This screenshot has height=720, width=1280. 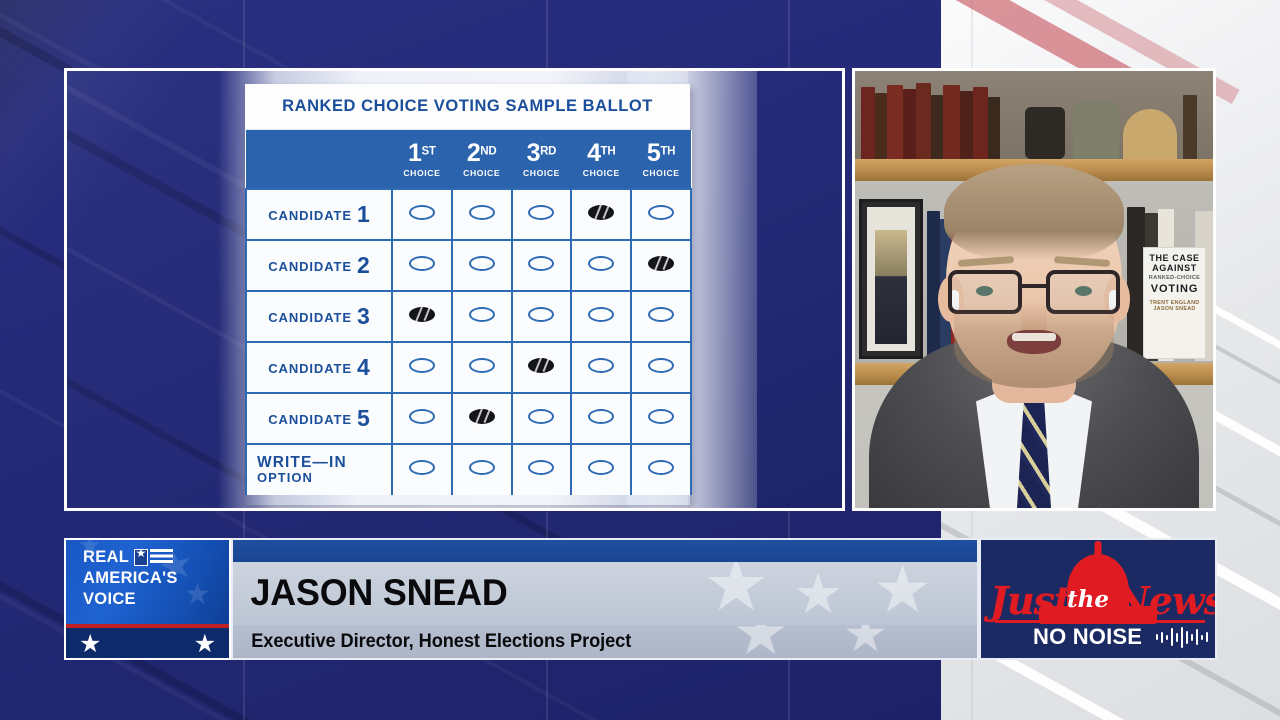 What do you see at coordinates (106, 557) in the screenshot?
I see `network-logo-line-1: REAL` at bounding box center [106, 557].